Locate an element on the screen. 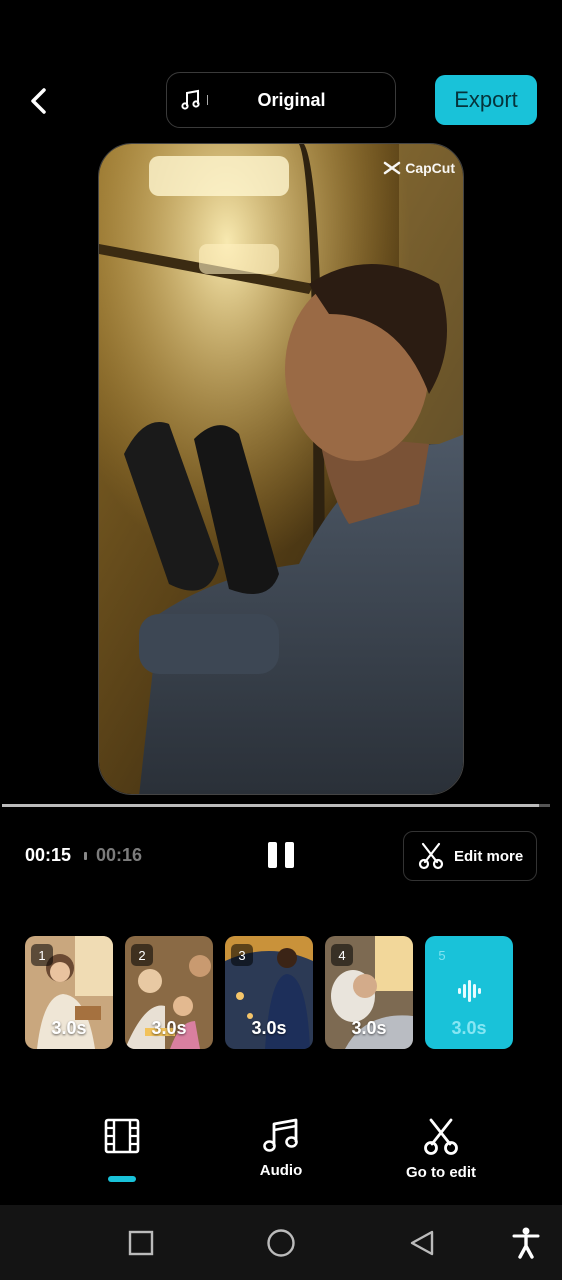 The height and width of the screenshot is (1280, 562). clip-thumbnail: 2 3.0s is located at coordinates (169, 992).